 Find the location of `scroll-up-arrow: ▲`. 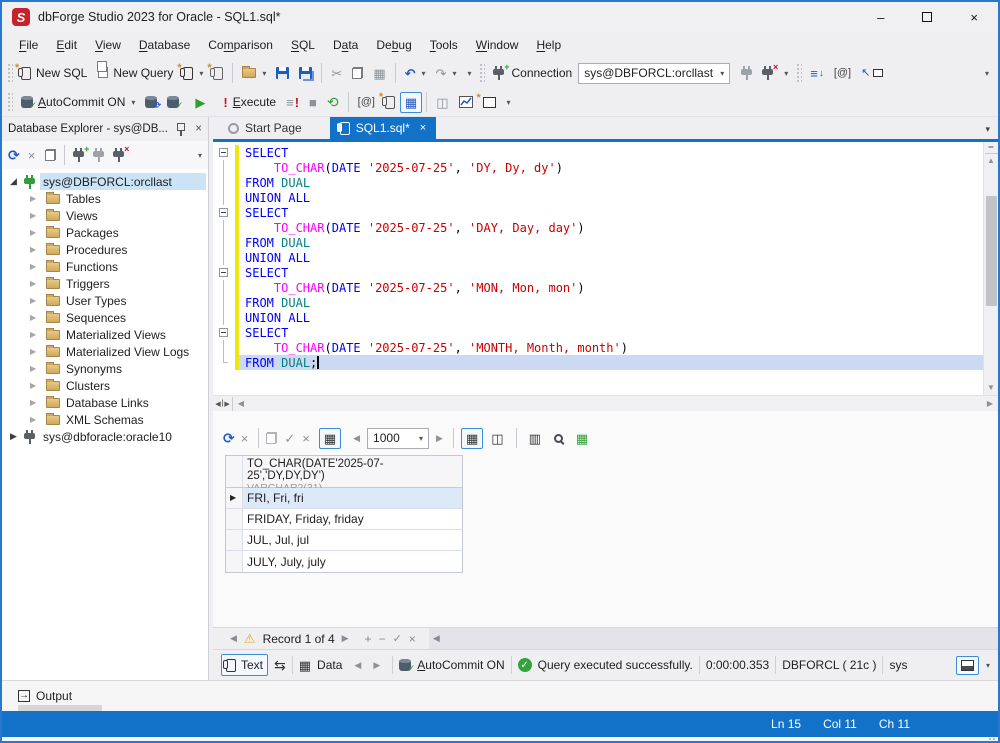

scroll-up-arrow: ▲ is located at coordinates (991, 161).